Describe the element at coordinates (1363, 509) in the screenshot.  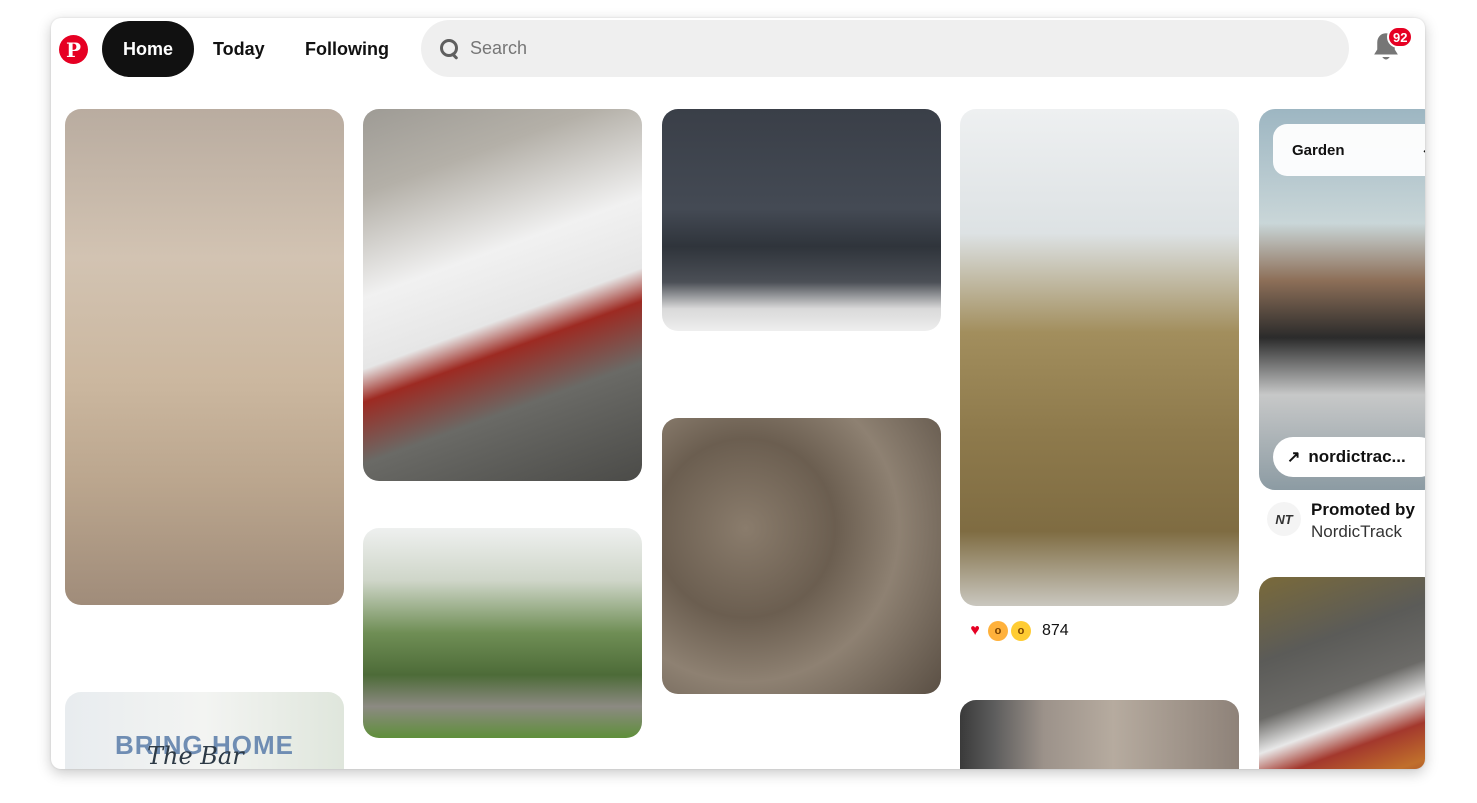
I see `promoted-by-label: Promoted by` at that location.